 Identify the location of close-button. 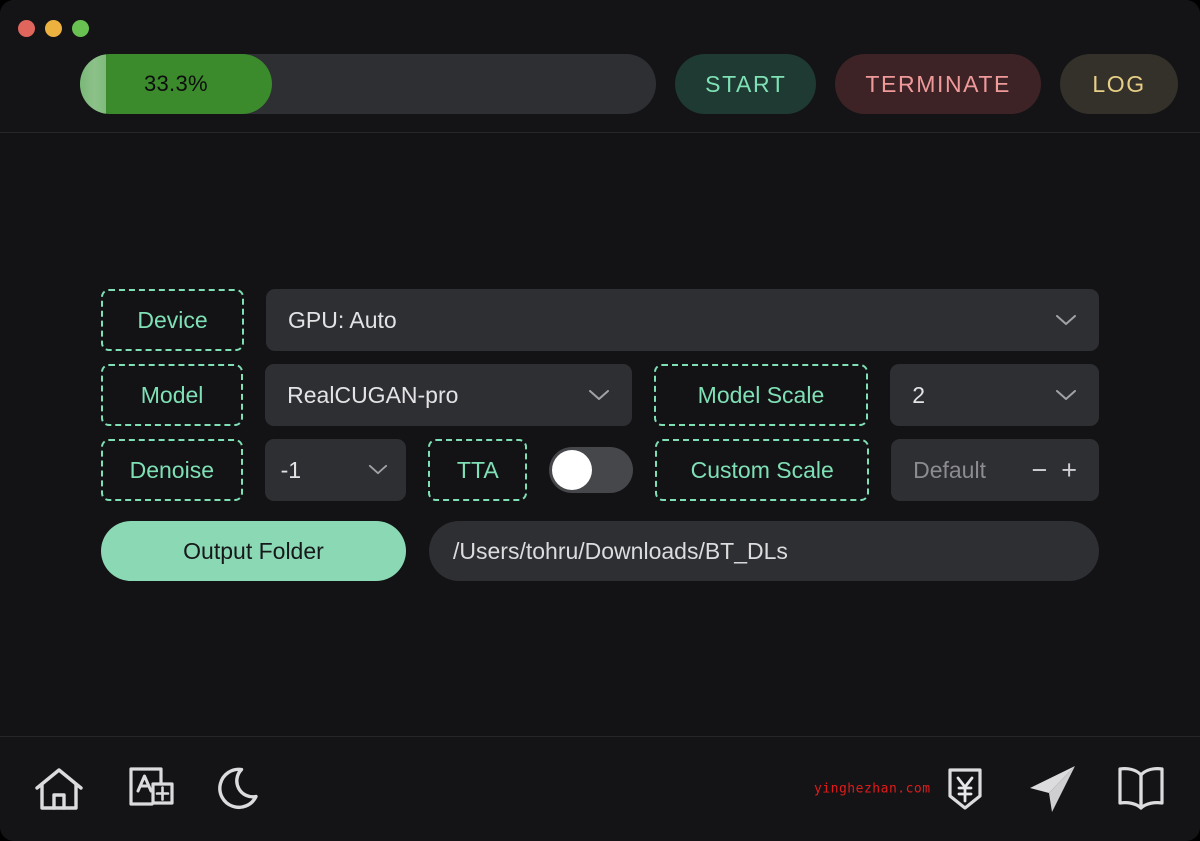
(26, 28).